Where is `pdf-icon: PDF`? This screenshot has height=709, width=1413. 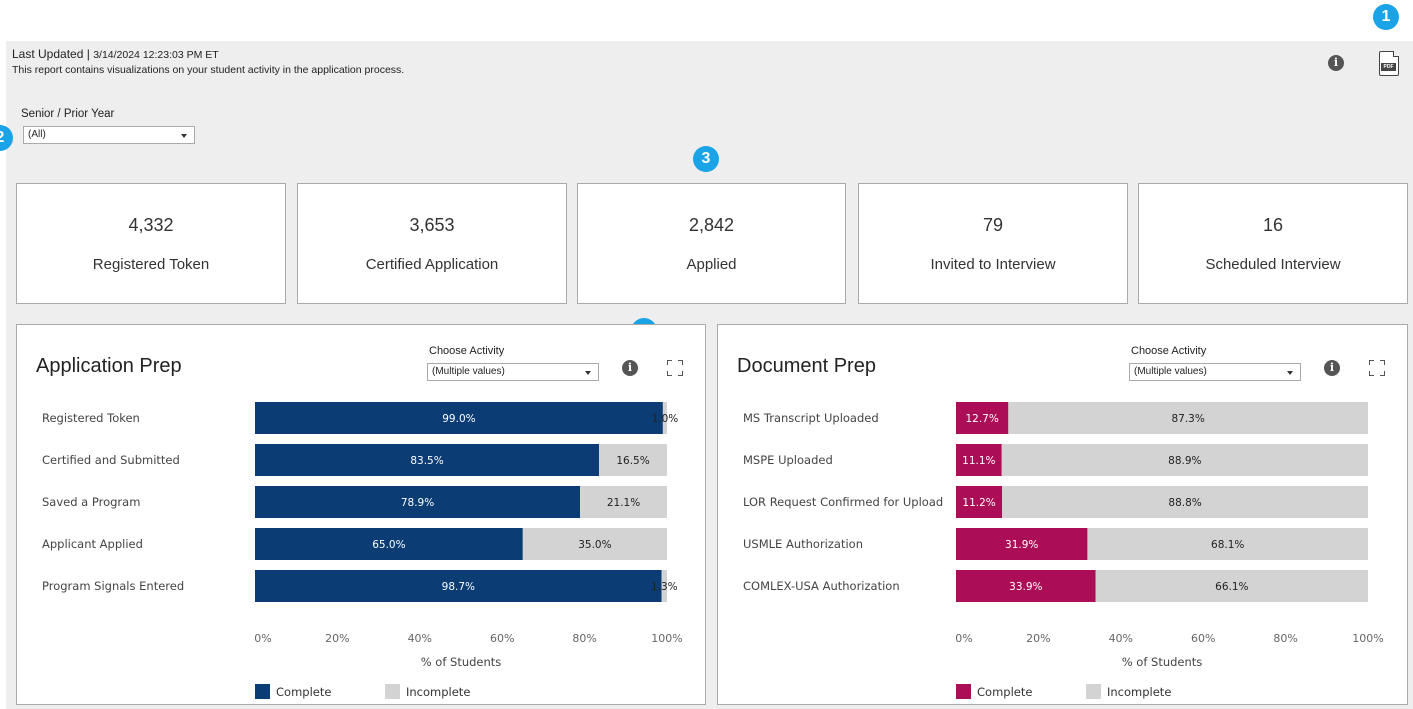
pdf-icon: PDF is located at coordinates (1389, 63).